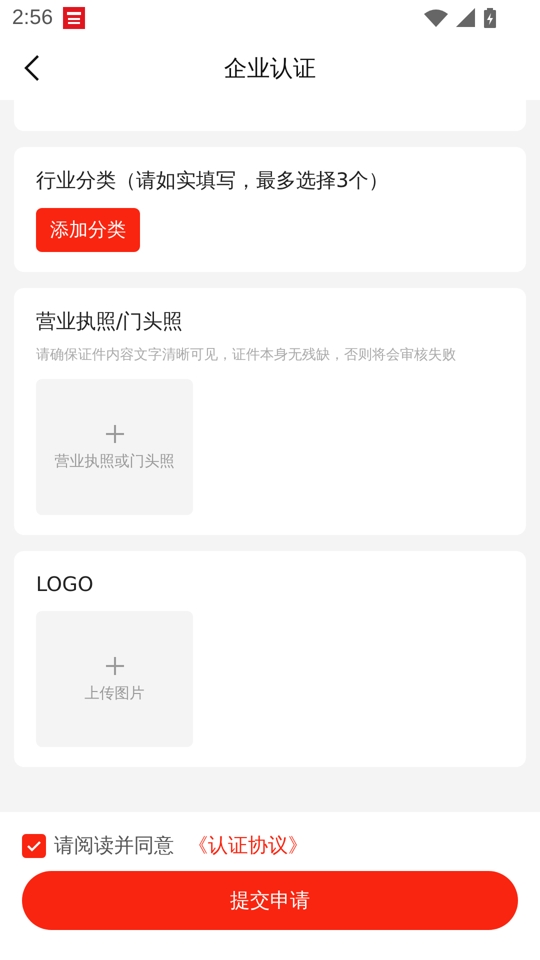 This screenshot has height=960, width=540. What do you see at coordinates (73, 18) in the screenshot?
I see `app-notification-icon` at bounding box center [73, 18].